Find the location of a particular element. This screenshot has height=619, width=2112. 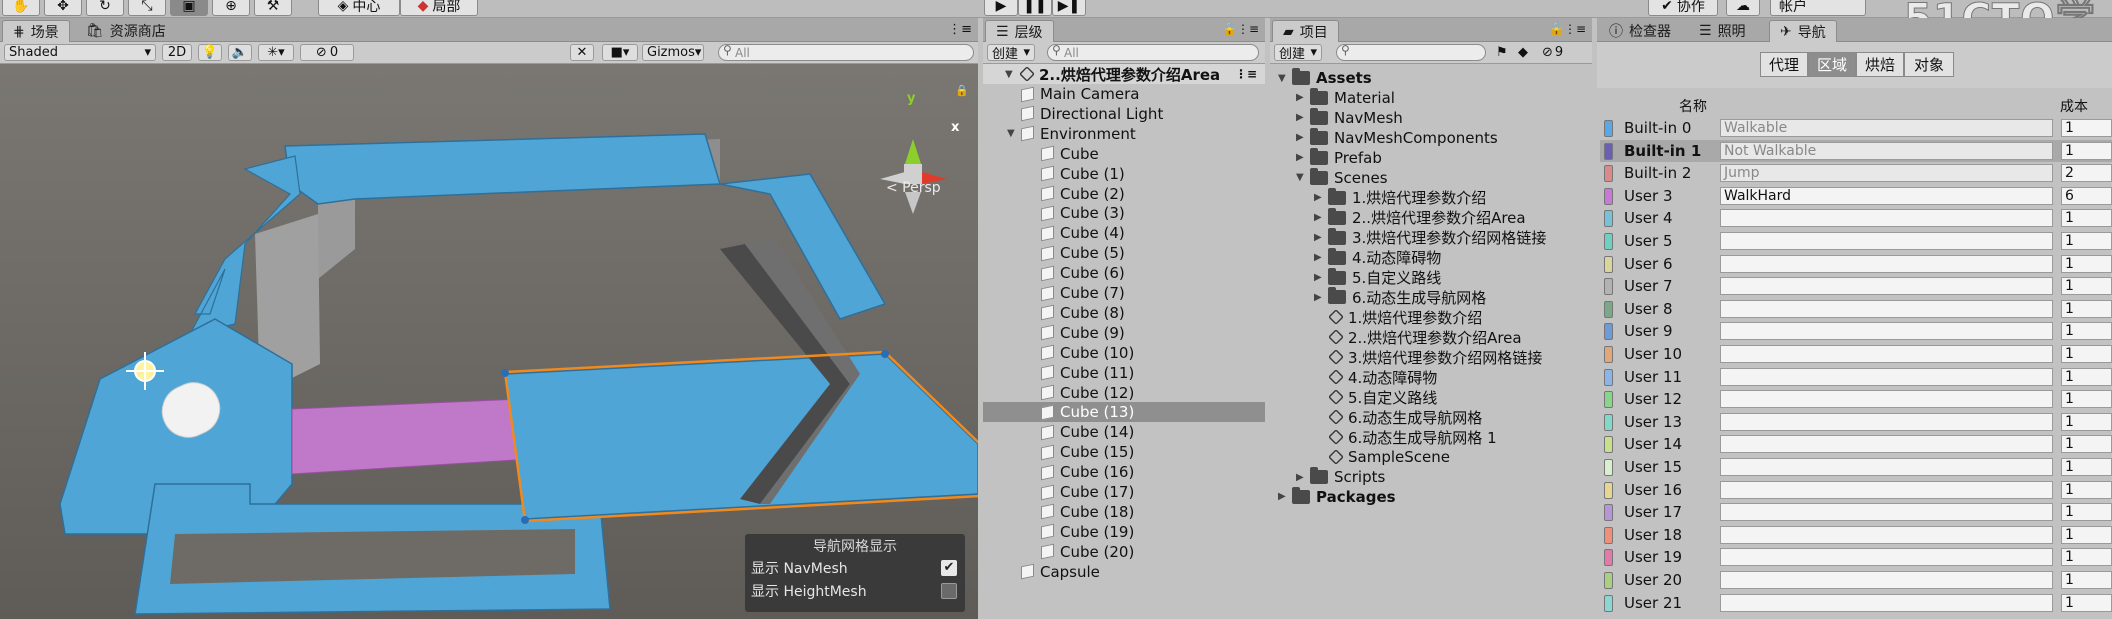

hierarchy-child-row: Cube (9) is located at coordinates (1124, 333).